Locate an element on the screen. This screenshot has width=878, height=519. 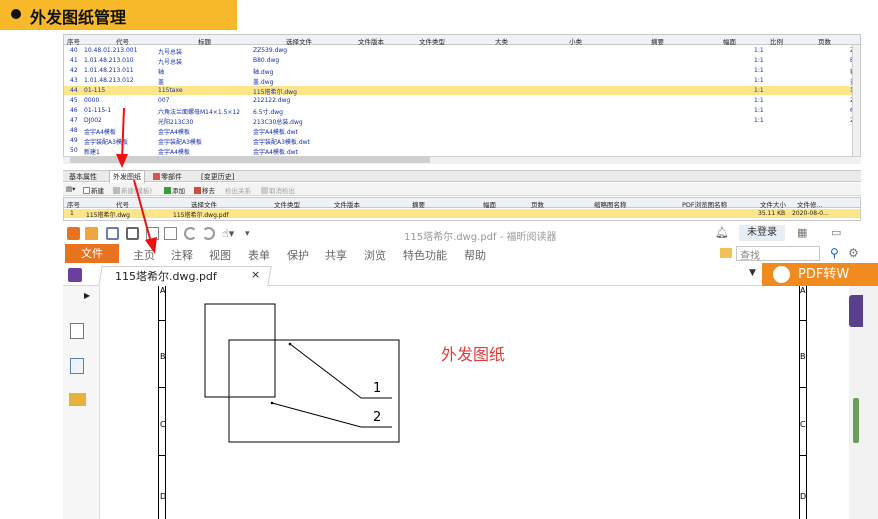
annotation-text: 外发图纸 is located at coordinates (473, 354).